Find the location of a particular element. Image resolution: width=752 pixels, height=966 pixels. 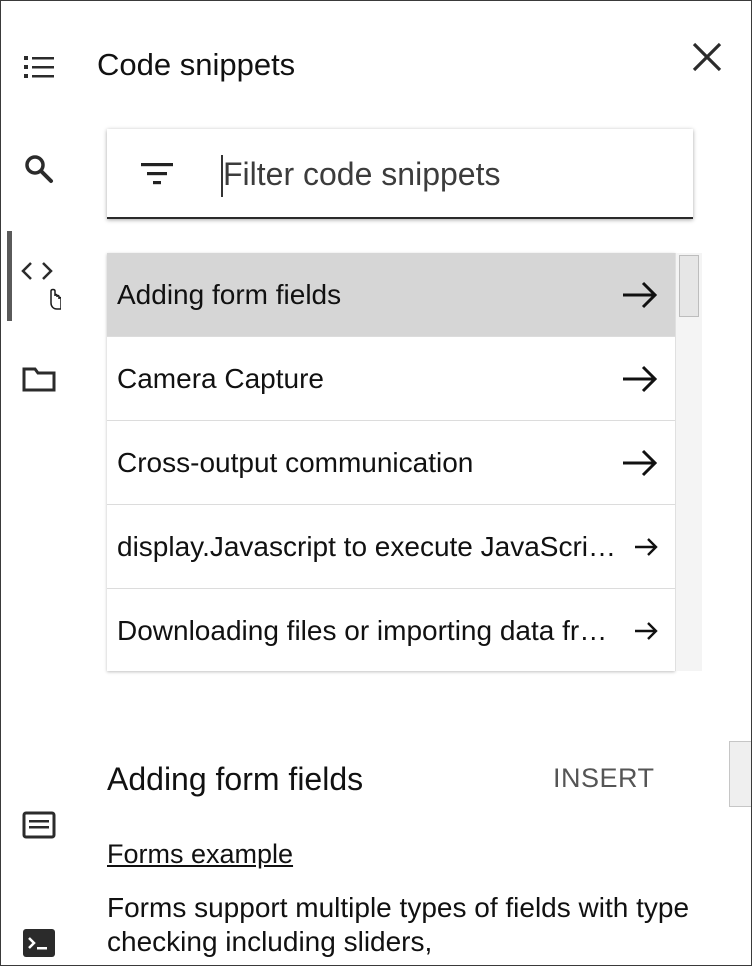

toc-icon is located at coordinates (39, 67).